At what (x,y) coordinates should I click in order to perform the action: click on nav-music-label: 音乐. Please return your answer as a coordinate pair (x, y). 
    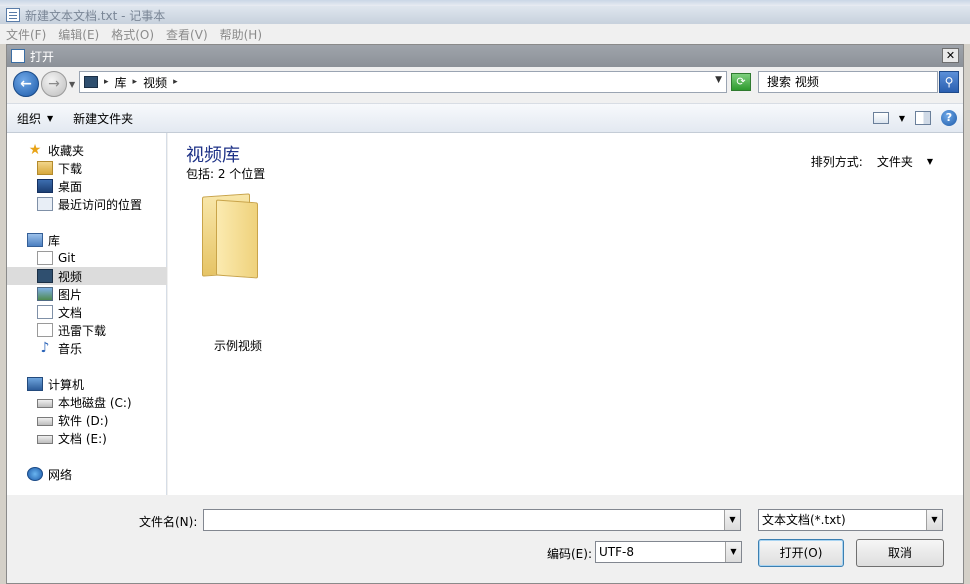
    Looking at the image, I should click on (70, 348).